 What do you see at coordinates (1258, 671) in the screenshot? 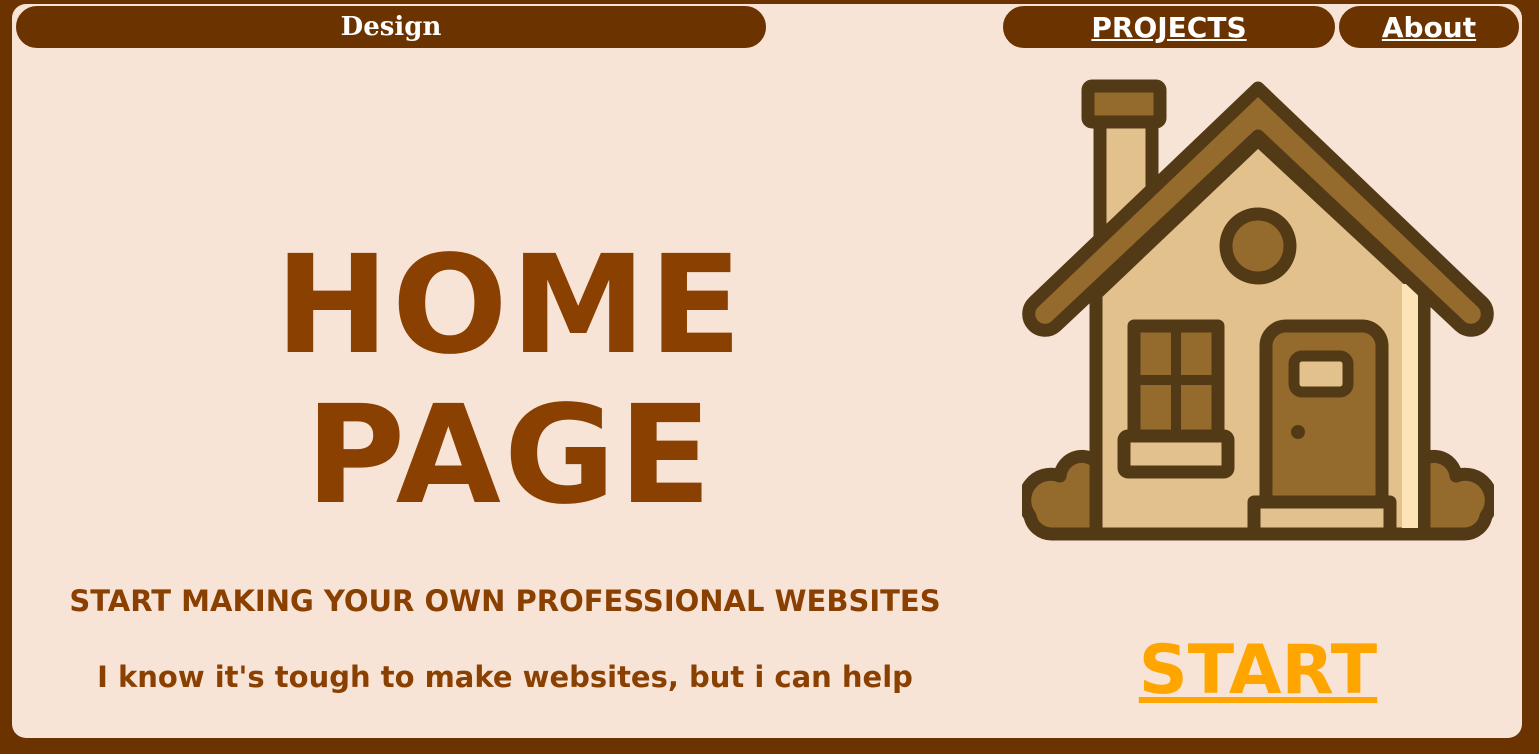
I see `start-button: START` at bounding box center [1258, 671].